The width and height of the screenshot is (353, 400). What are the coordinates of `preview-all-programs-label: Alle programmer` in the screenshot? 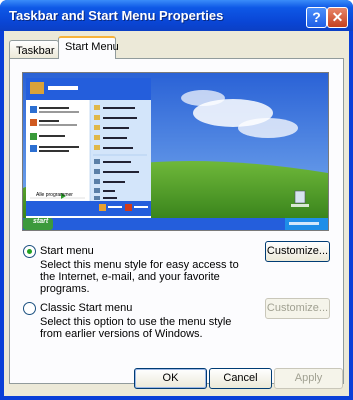 It's located at (54, 195).